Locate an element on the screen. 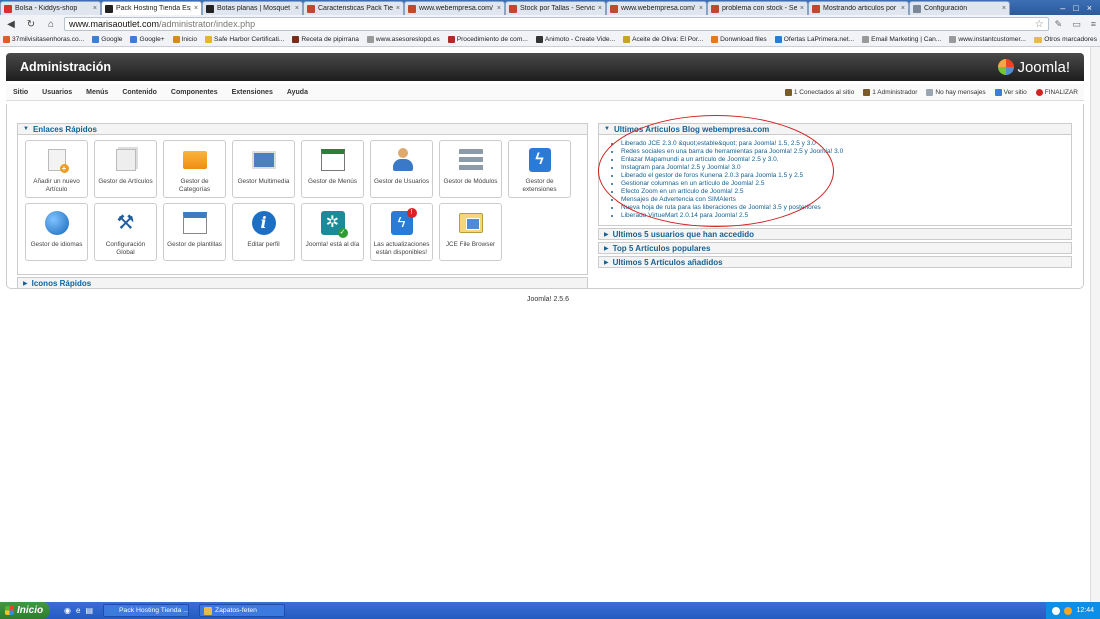 The width and height of the screenshot is (1100, 619). bookmark-item: Google+ is located at coordinates (147, 39).